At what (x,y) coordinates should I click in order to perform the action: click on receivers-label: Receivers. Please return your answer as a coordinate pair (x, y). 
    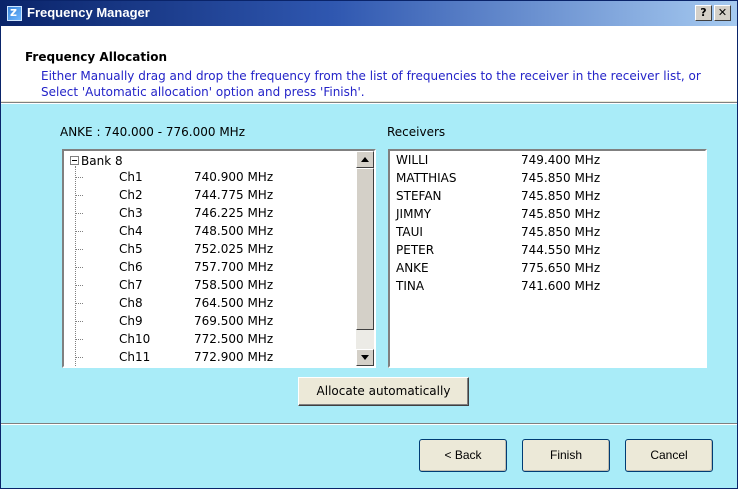
    Looking at the image, I should click on (416, 132).